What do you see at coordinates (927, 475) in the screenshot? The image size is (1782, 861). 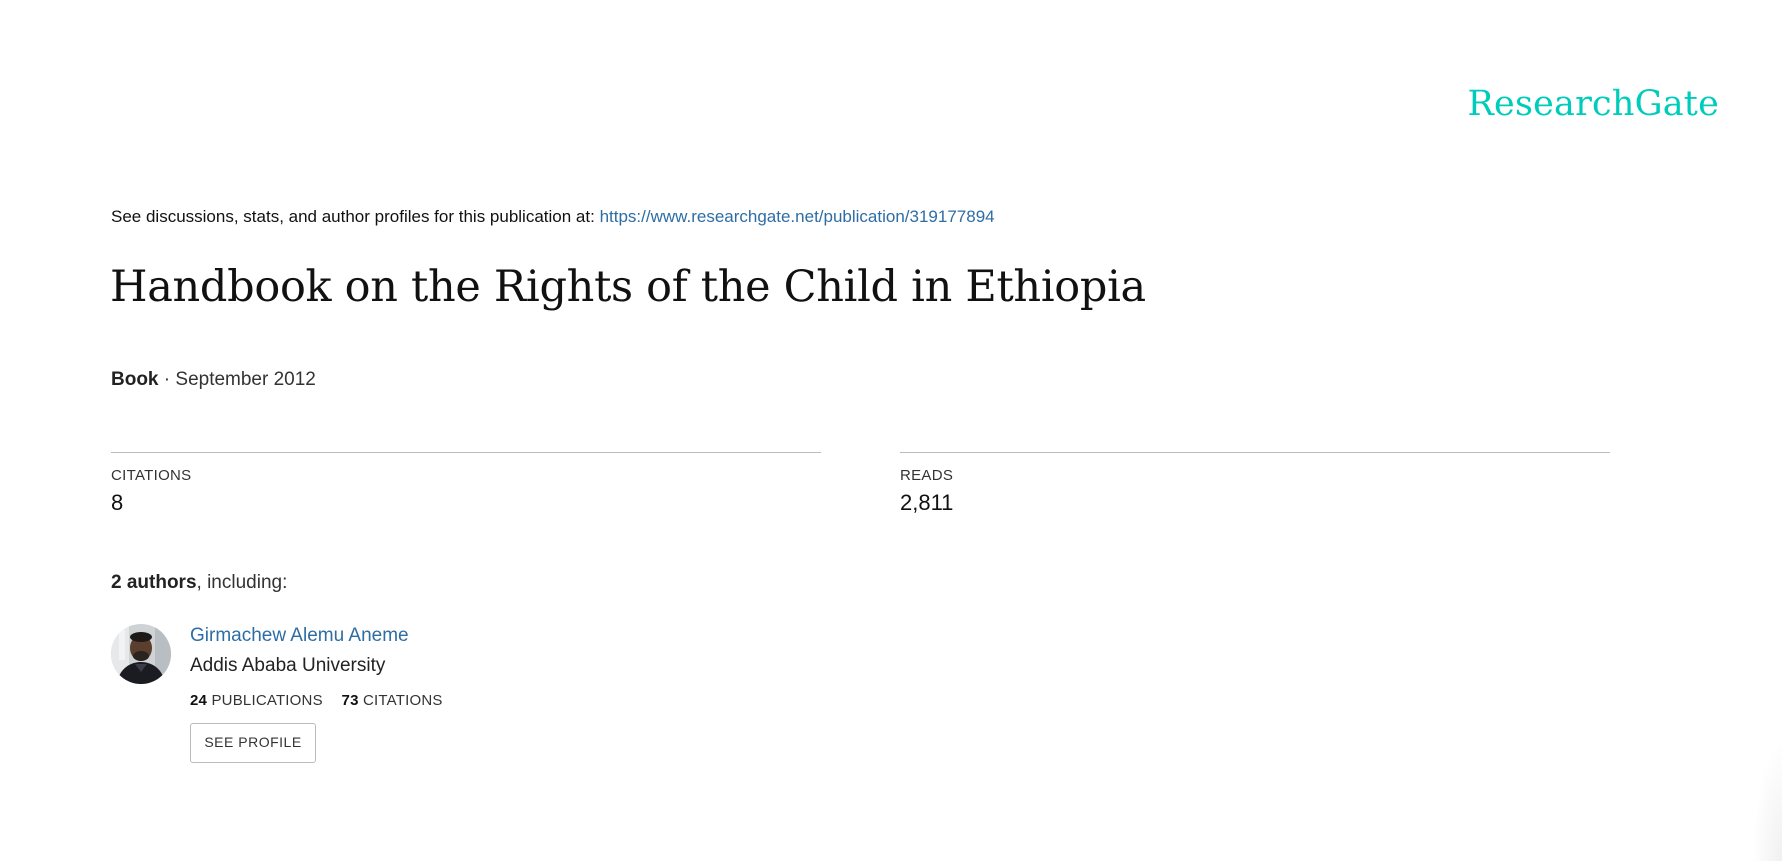 I see `reads-label: READS` at bounding box center [927, 475].